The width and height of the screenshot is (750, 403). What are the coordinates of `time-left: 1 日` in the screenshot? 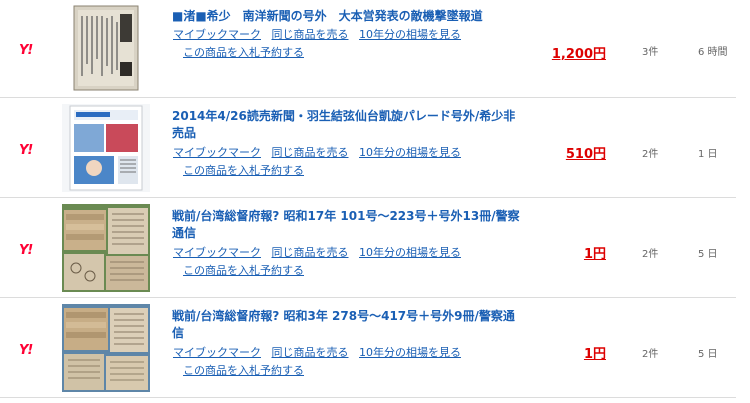 It's located at (708, 154).